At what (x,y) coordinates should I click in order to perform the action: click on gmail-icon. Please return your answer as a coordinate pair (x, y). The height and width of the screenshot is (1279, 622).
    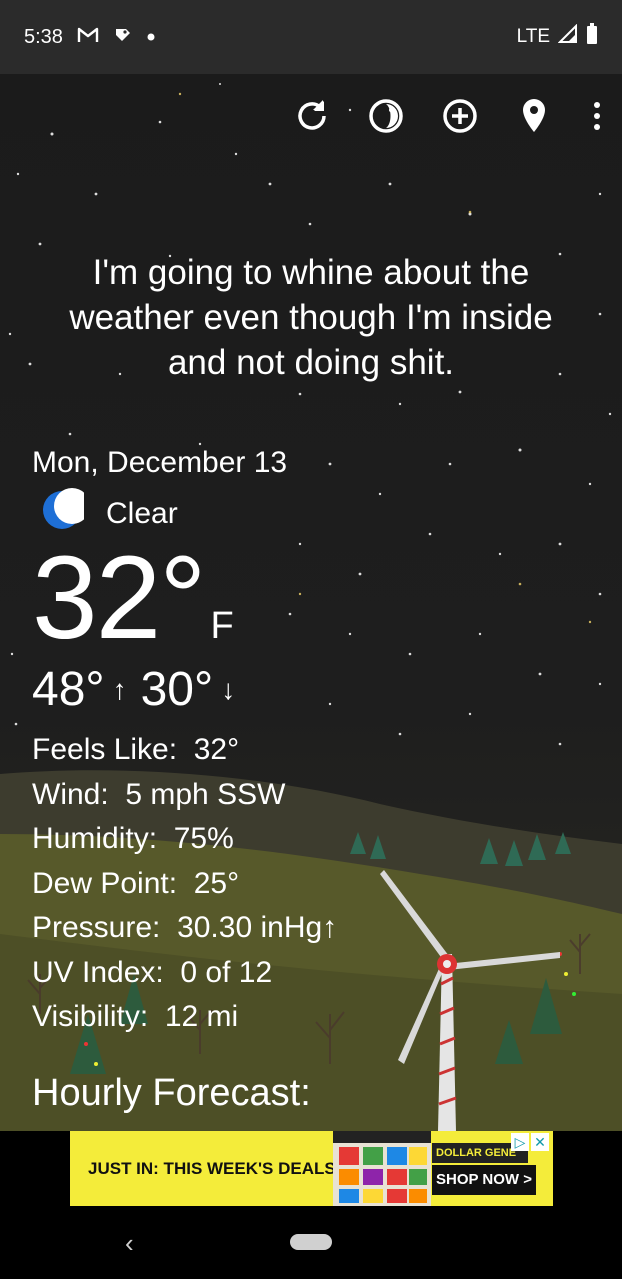
    Looking at the image, I should click on (88, 37).